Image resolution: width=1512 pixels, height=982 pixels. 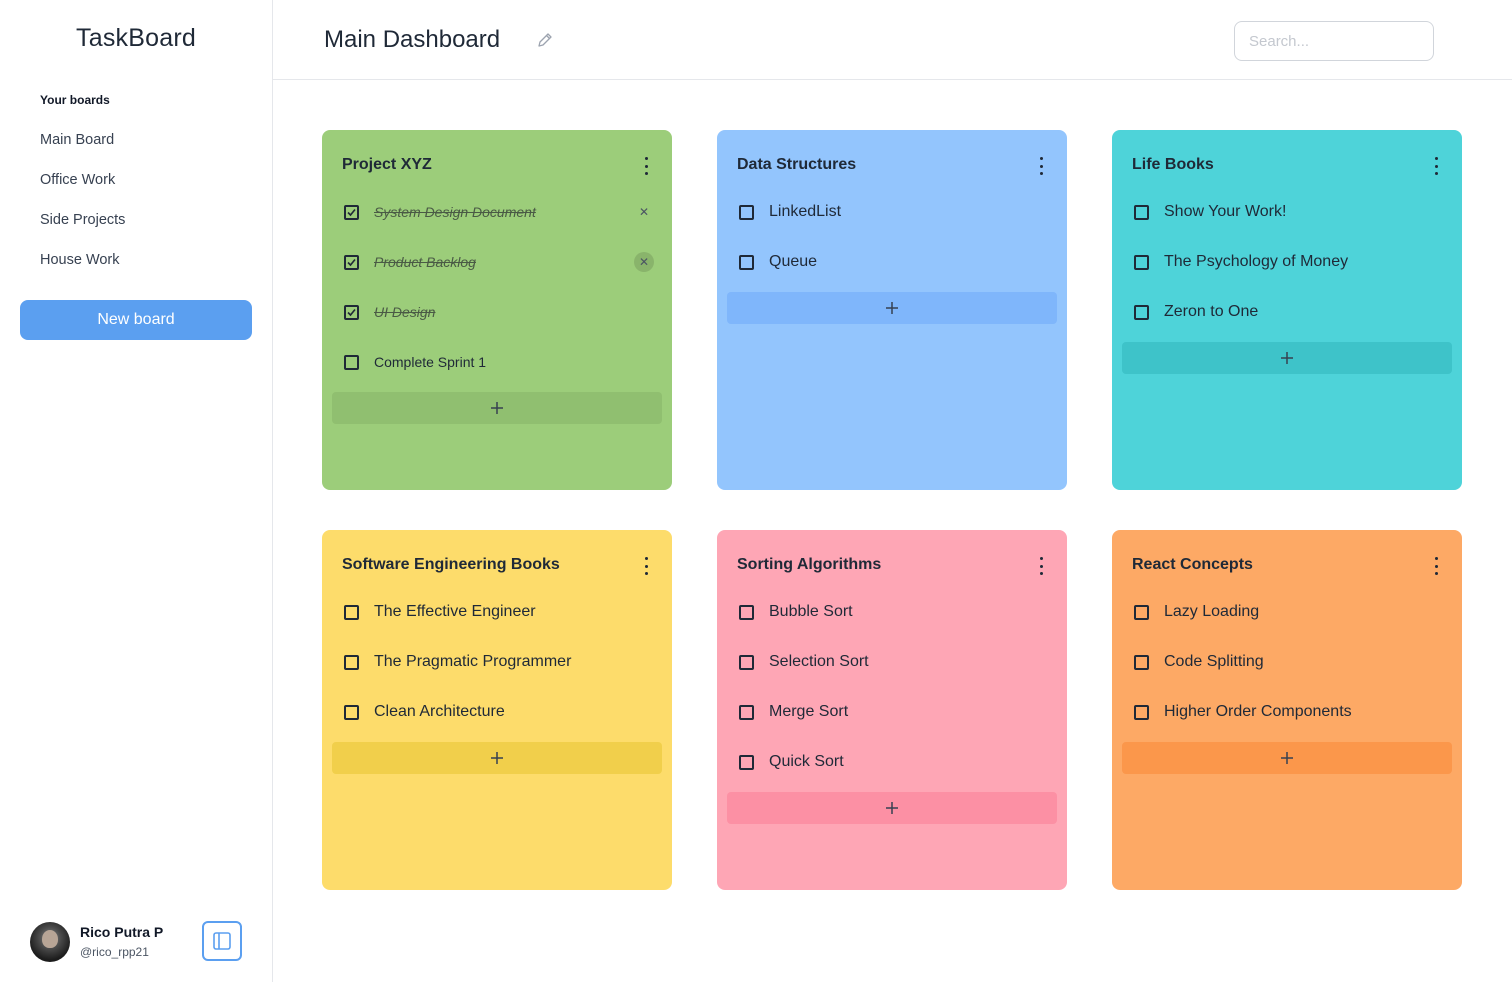 What do you see at coordinates (806, 762) in the screenshot?
I see `task-label: Quick Sort` at bounding box center [806, 762].